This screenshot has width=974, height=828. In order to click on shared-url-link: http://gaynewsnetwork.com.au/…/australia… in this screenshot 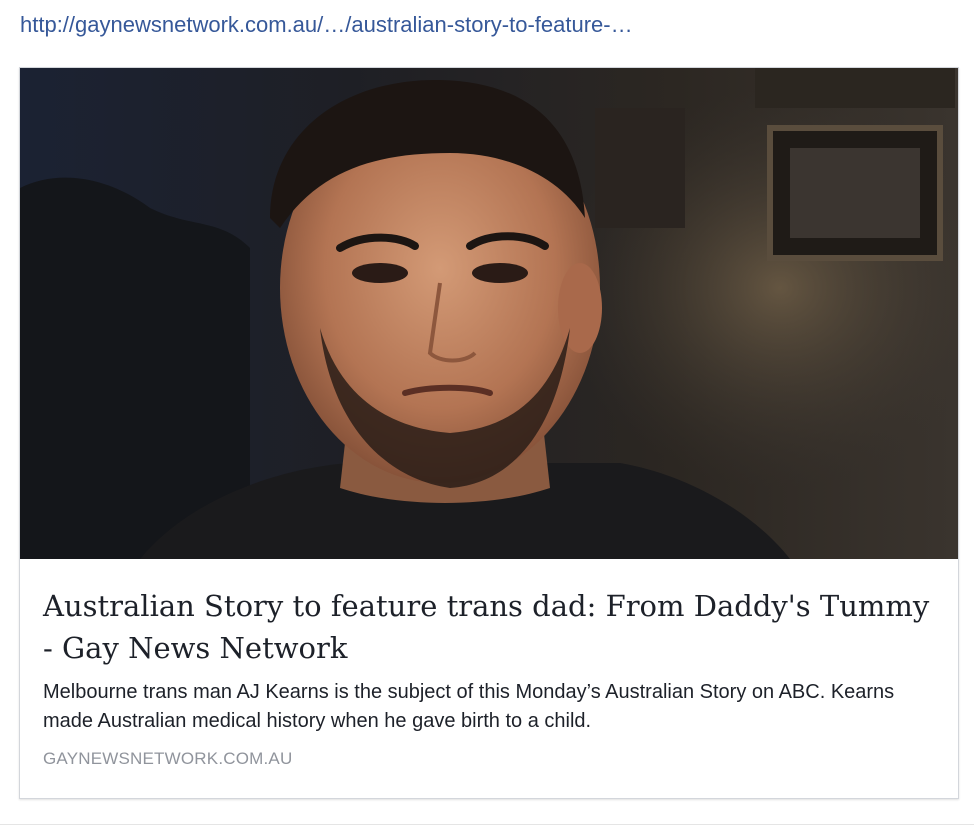, I will do `click(326, 25)`.